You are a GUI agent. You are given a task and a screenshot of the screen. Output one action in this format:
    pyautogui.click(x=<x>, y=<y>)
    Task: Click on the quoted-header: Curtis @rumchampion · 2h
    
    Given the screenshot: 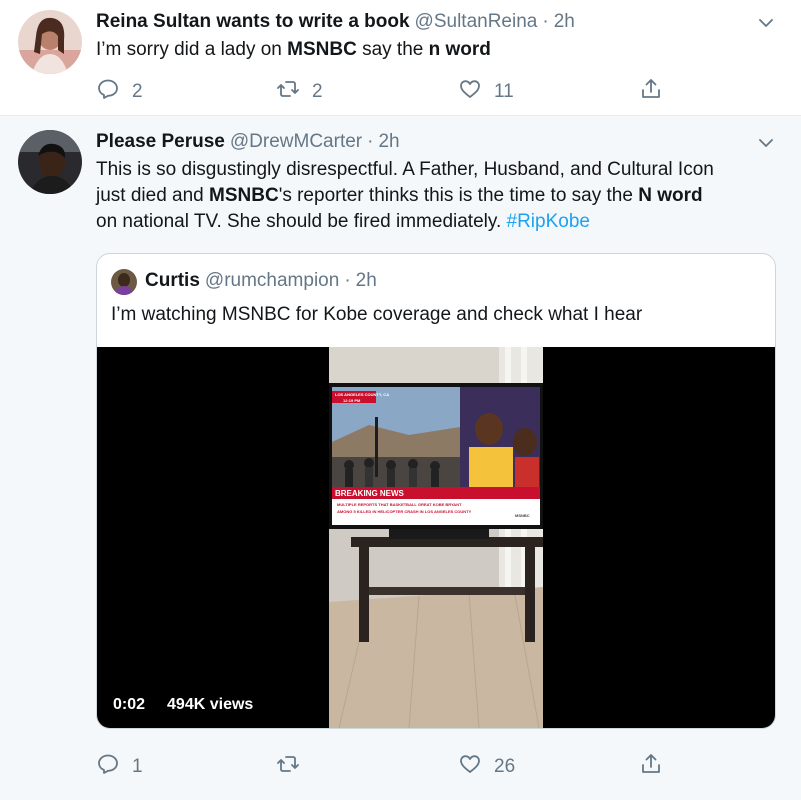 What is the action you would take?
    pyautogui.click(x=261, y=281)
    